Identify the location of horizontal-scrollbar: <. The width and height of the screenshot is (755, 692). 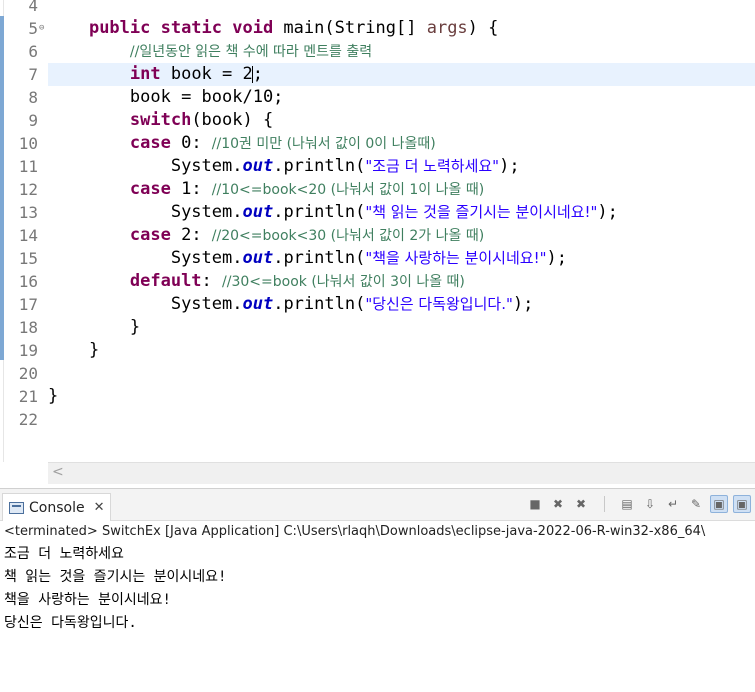
(401, 473).